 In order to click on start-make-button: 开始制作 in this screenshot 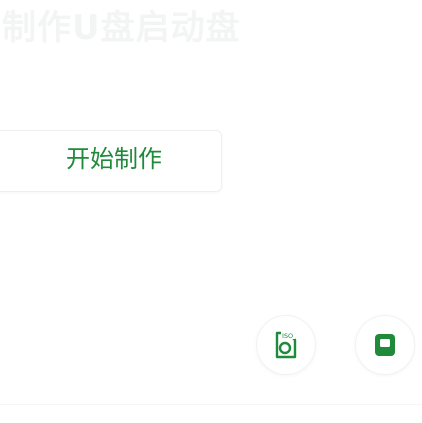, I will do `click(111, 161)`.